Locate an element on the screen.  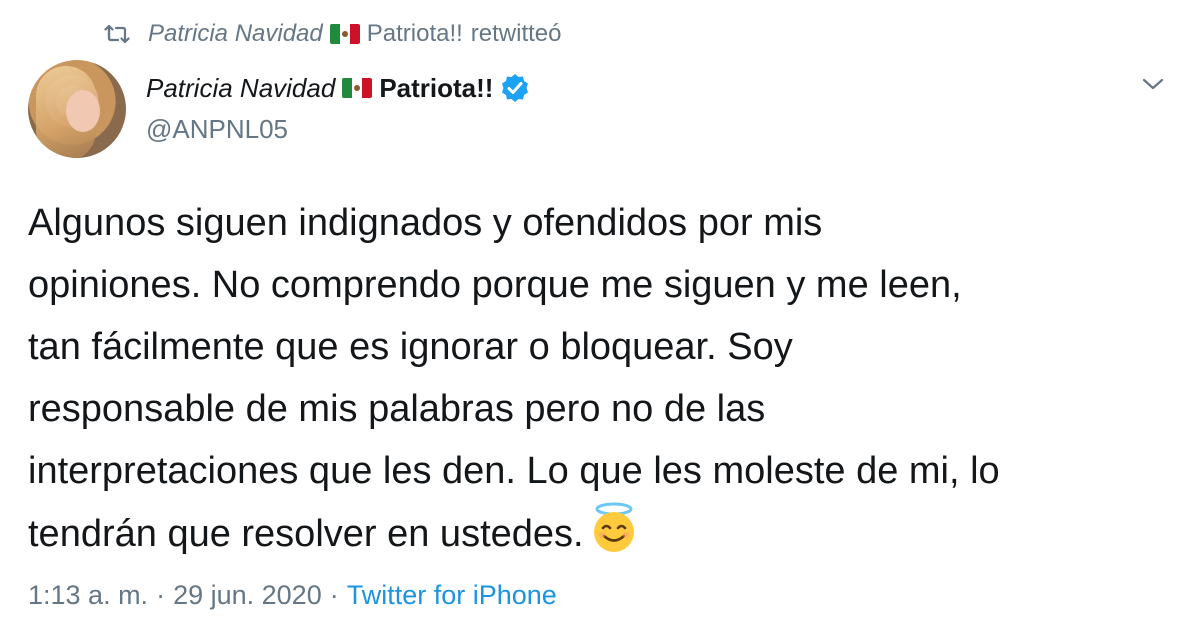
retweeter-name: Patricia Navidad is located at coordinates (235, 34).